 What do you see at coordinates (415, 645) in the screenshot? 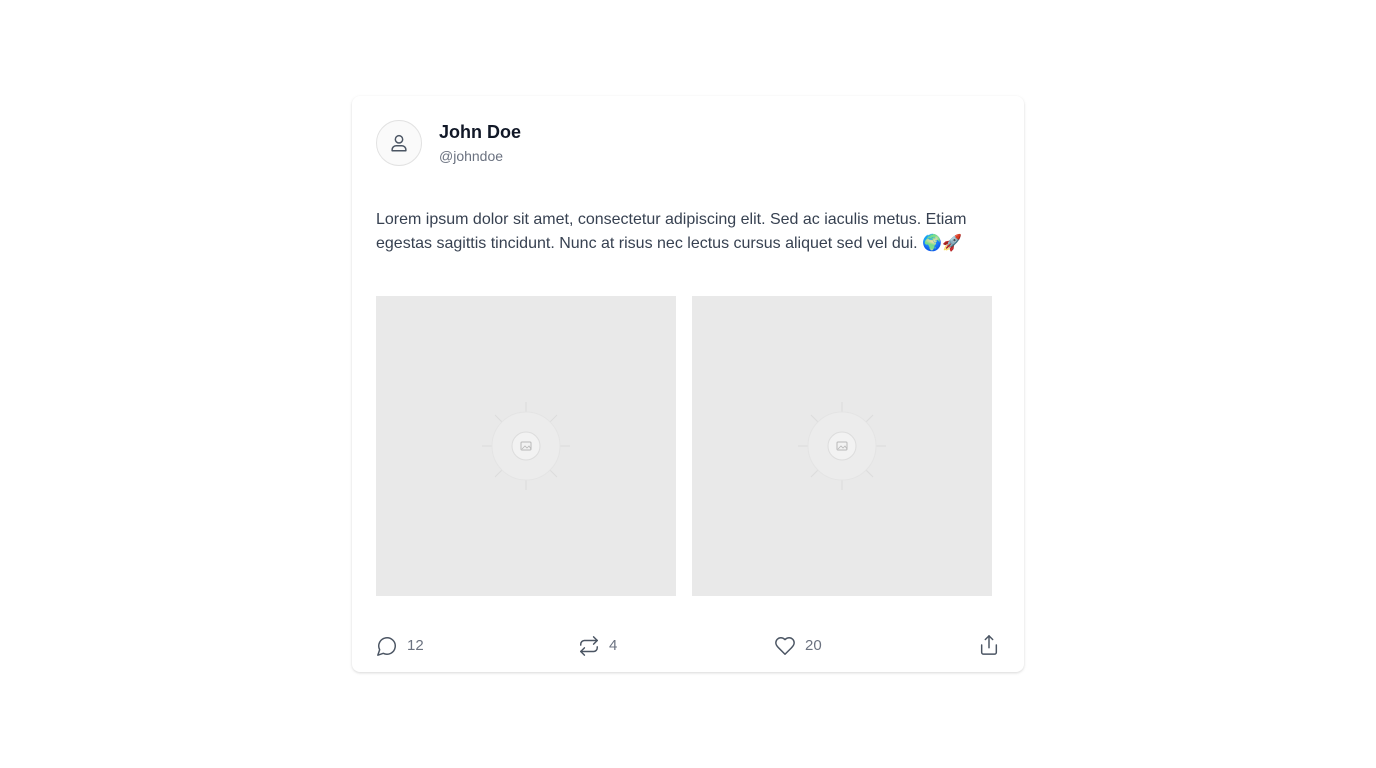
I see `comment-count: 12` at bounding box center [415, 645].